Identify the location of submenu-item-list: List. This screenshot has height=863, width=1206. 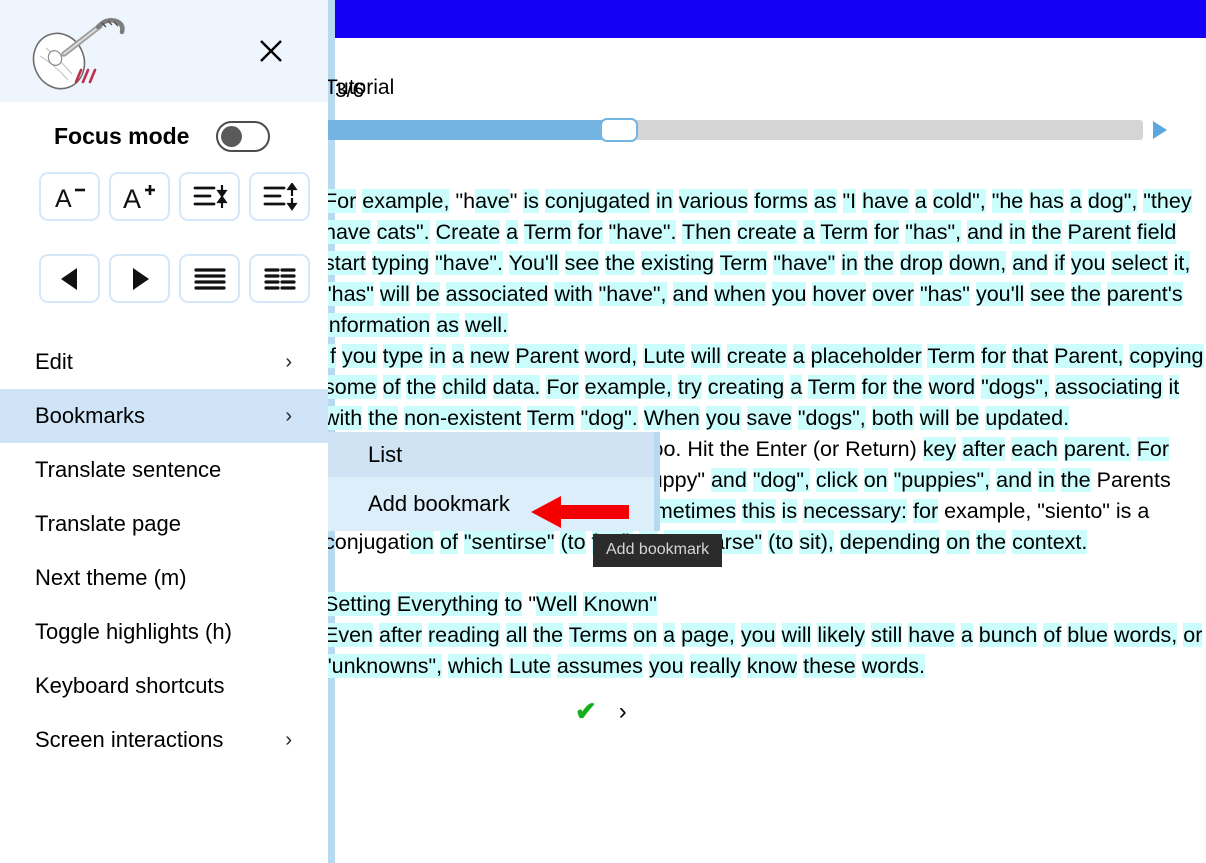
(494, 454).